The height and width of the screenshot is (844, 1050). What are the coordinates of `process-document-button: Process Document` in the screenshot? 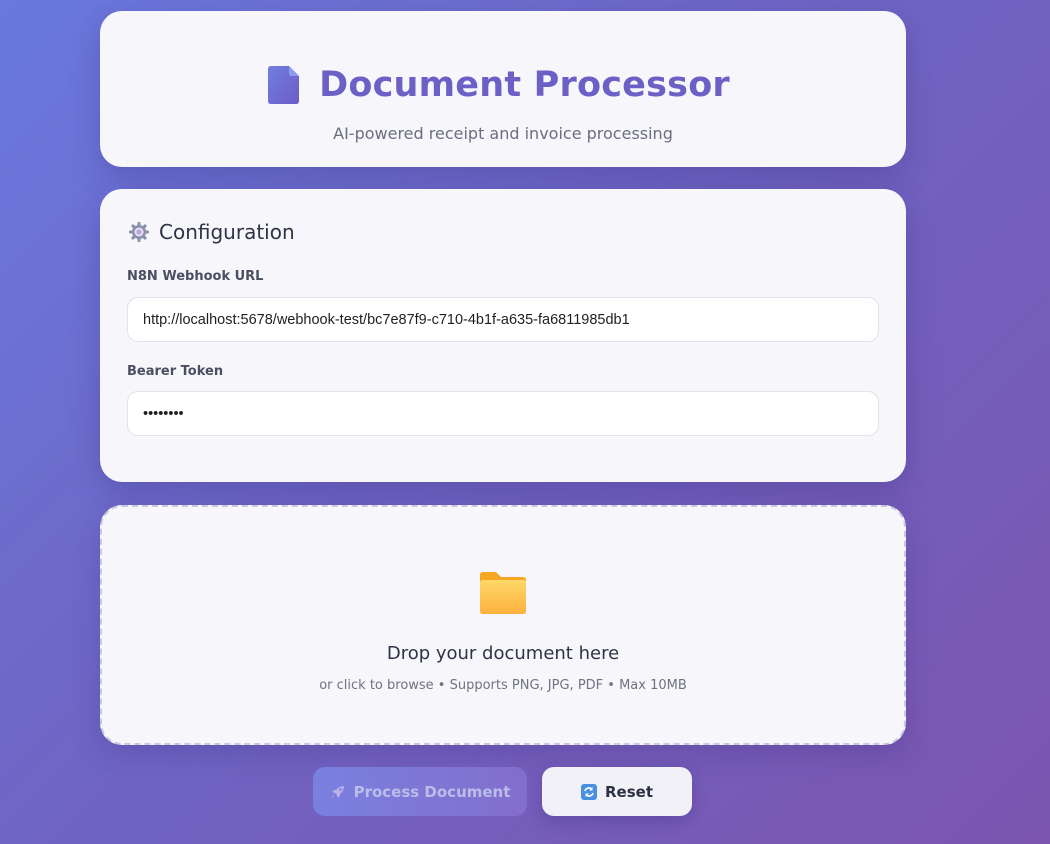 It's located at (420, 791).